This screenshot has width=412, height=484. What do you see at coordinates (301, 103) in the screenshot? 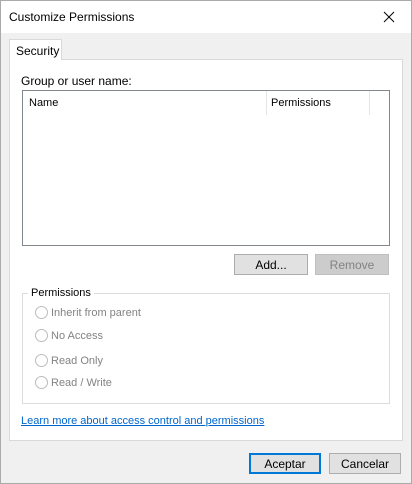
I see `column-header-permissions: Permissions` at bounding box center [301, 103].